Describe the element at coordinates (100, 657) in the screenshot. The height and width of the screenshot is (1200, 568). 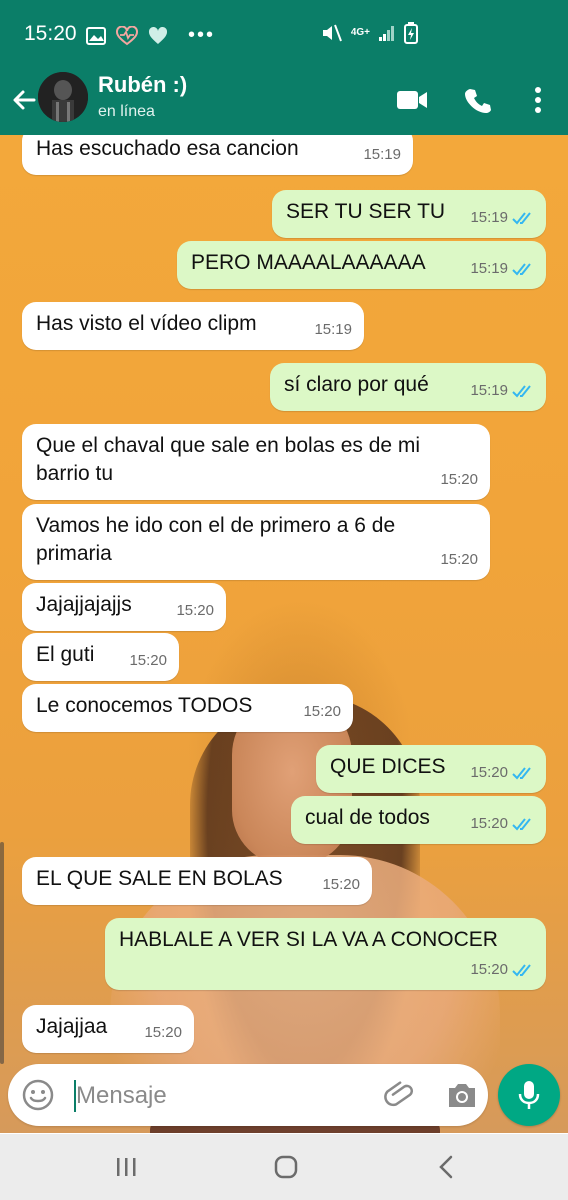
I see `message-incoming: El guti 15:20` at that location.